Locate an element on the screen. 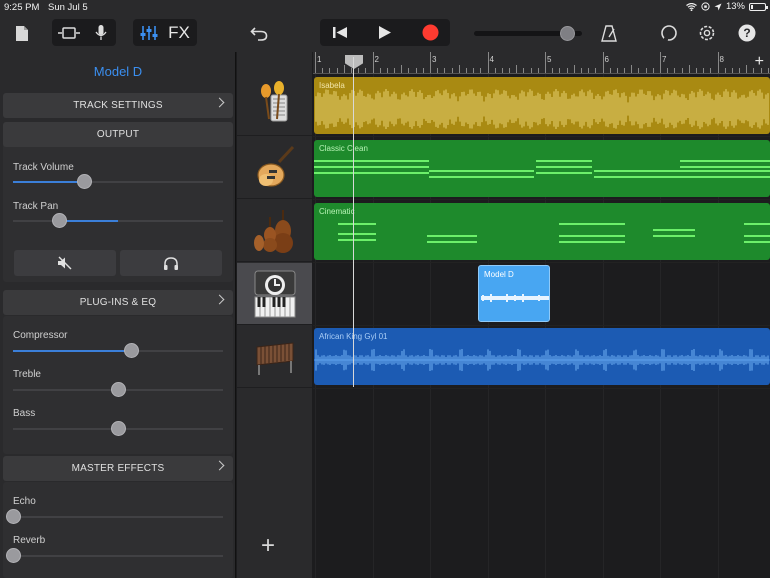 The image size is (770, 578). metronome-icon is located at coordinates (609, 33).